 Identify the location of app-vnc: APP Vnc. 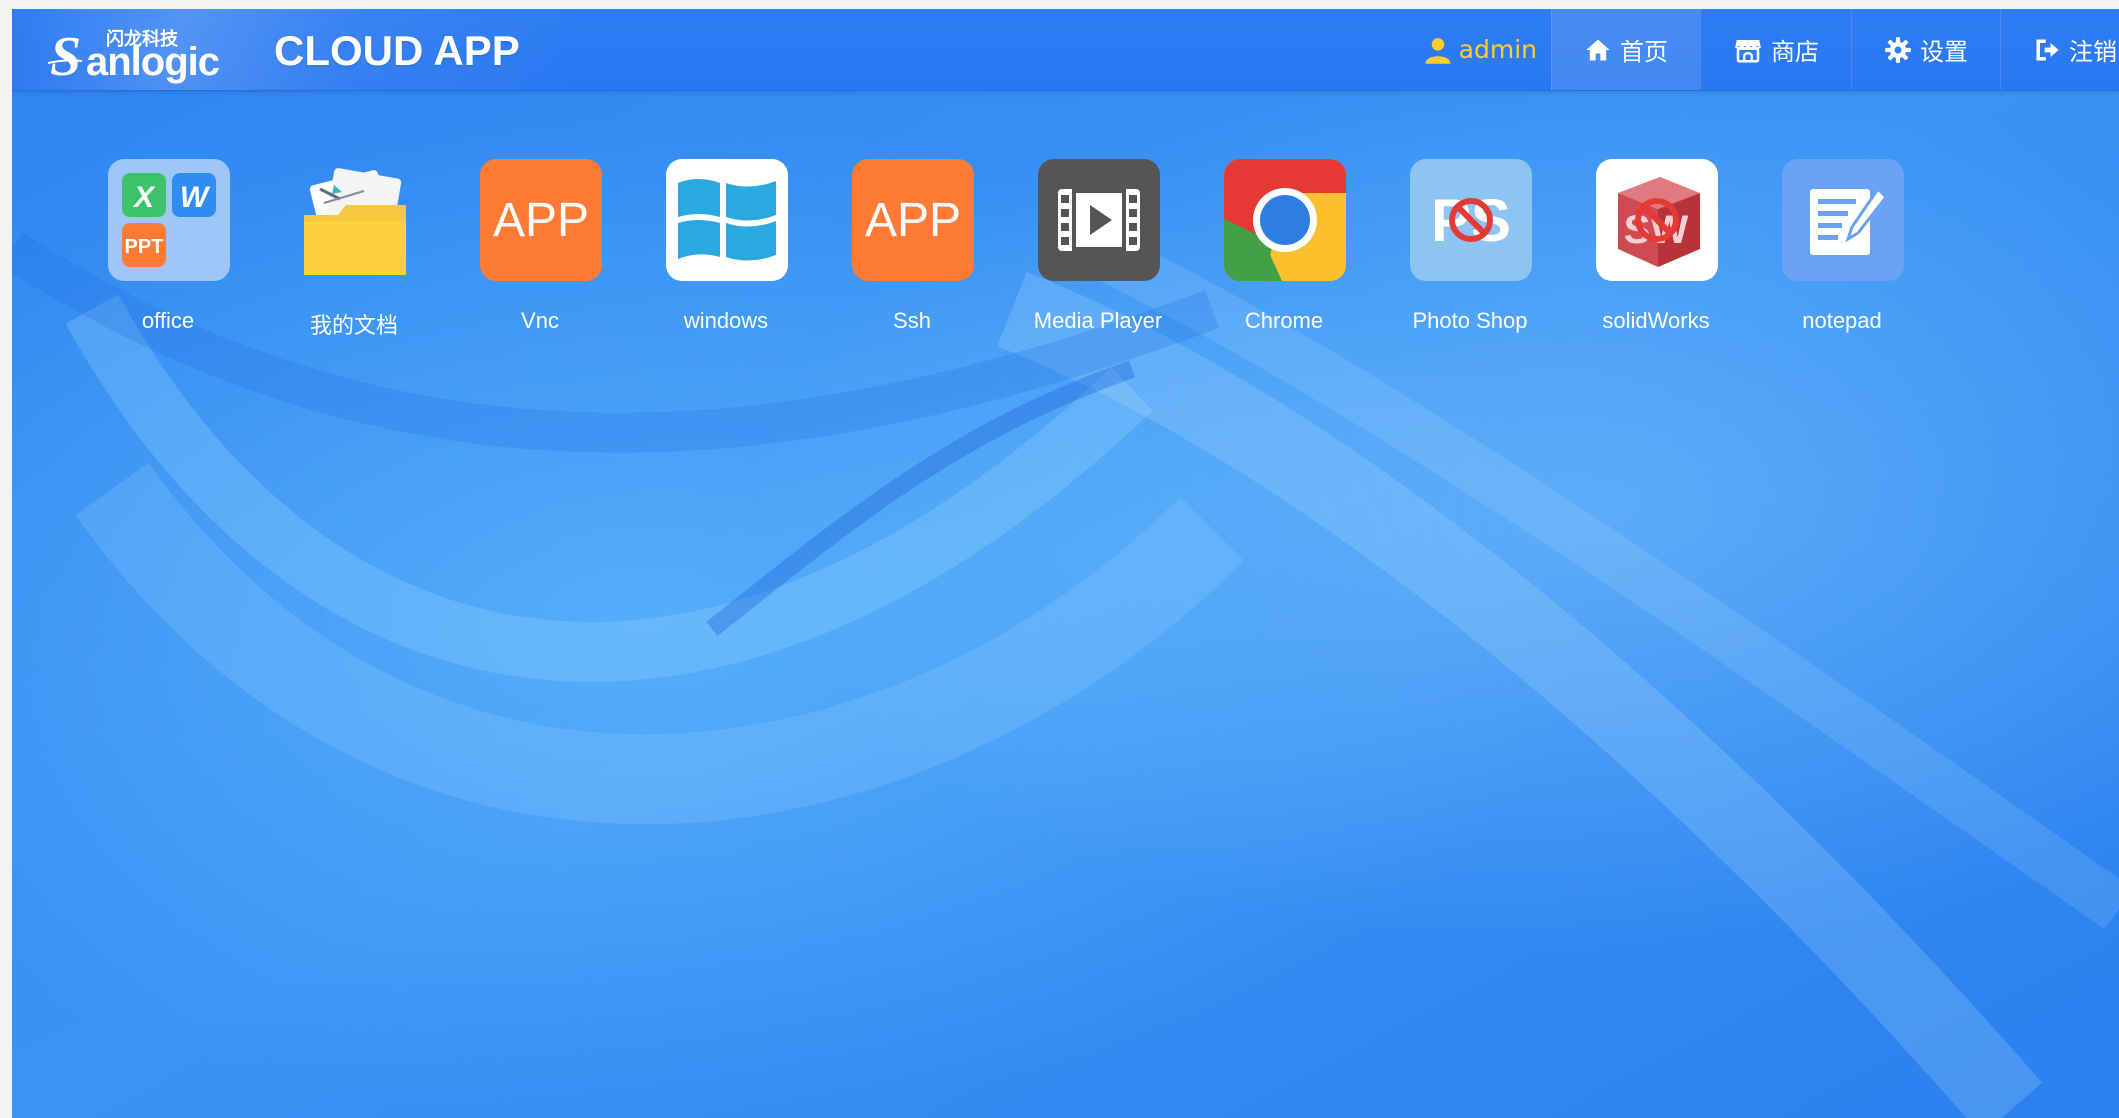
(540, 250).